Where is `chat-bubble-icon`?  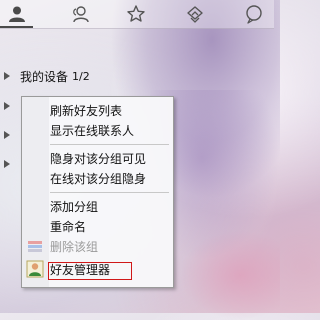
chat-bubble-icon is located at coordinates (254, 14).